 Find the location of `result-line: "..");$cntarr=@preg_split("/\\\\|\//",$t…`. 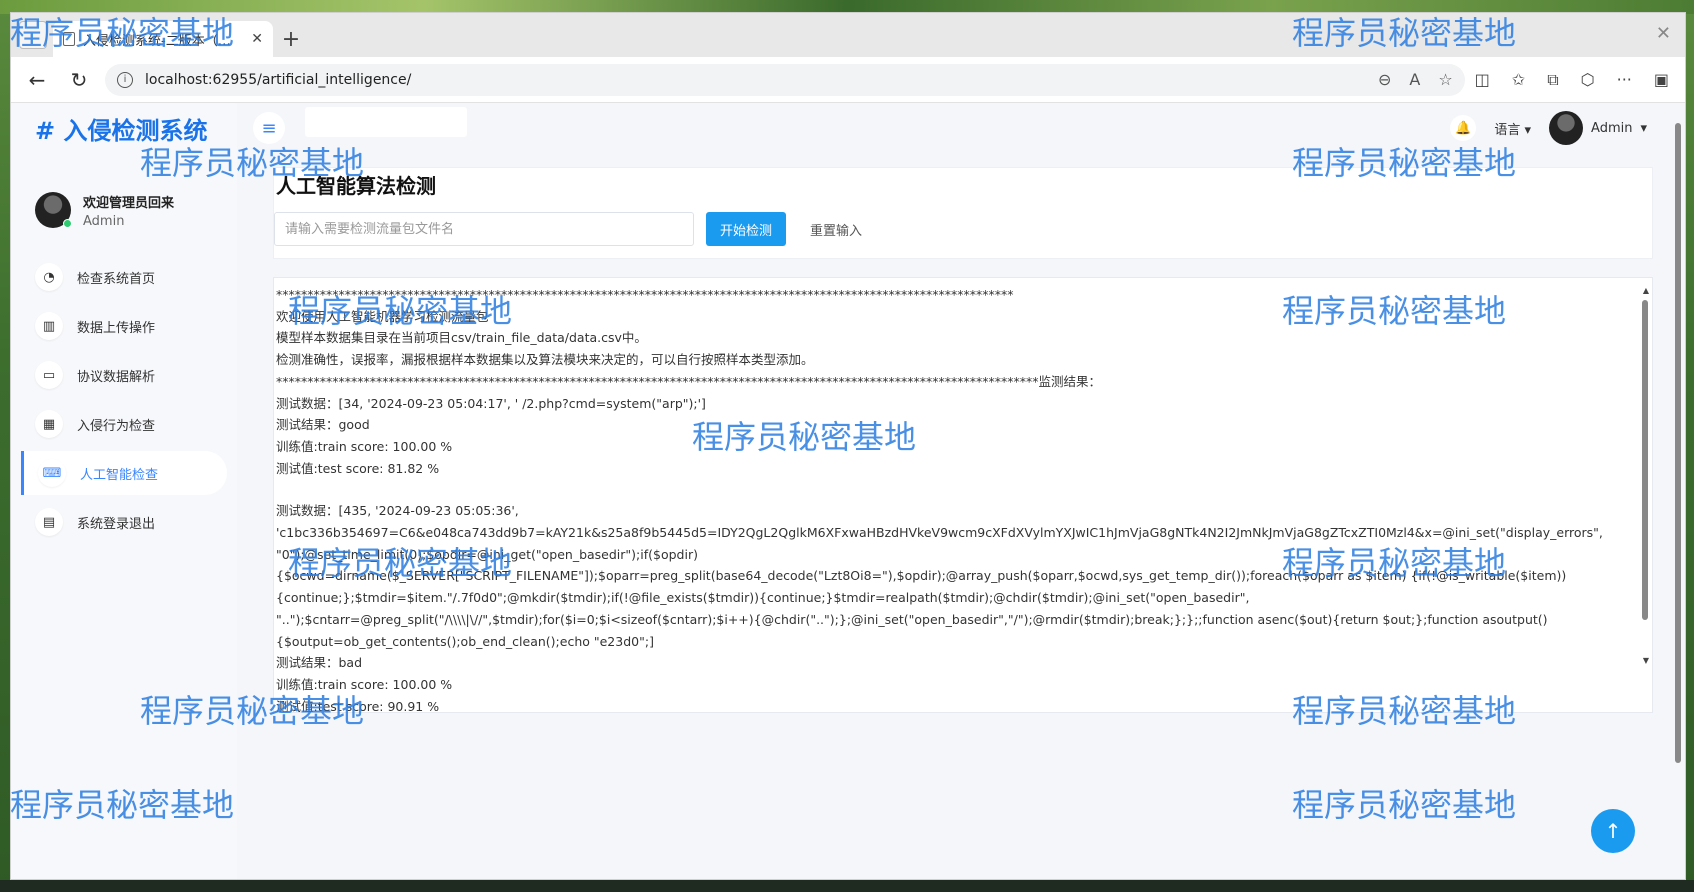

result-line: "..");$cntarr=@preg_split("/\\\\|\//",$t… is located at coordinates (912, 619).